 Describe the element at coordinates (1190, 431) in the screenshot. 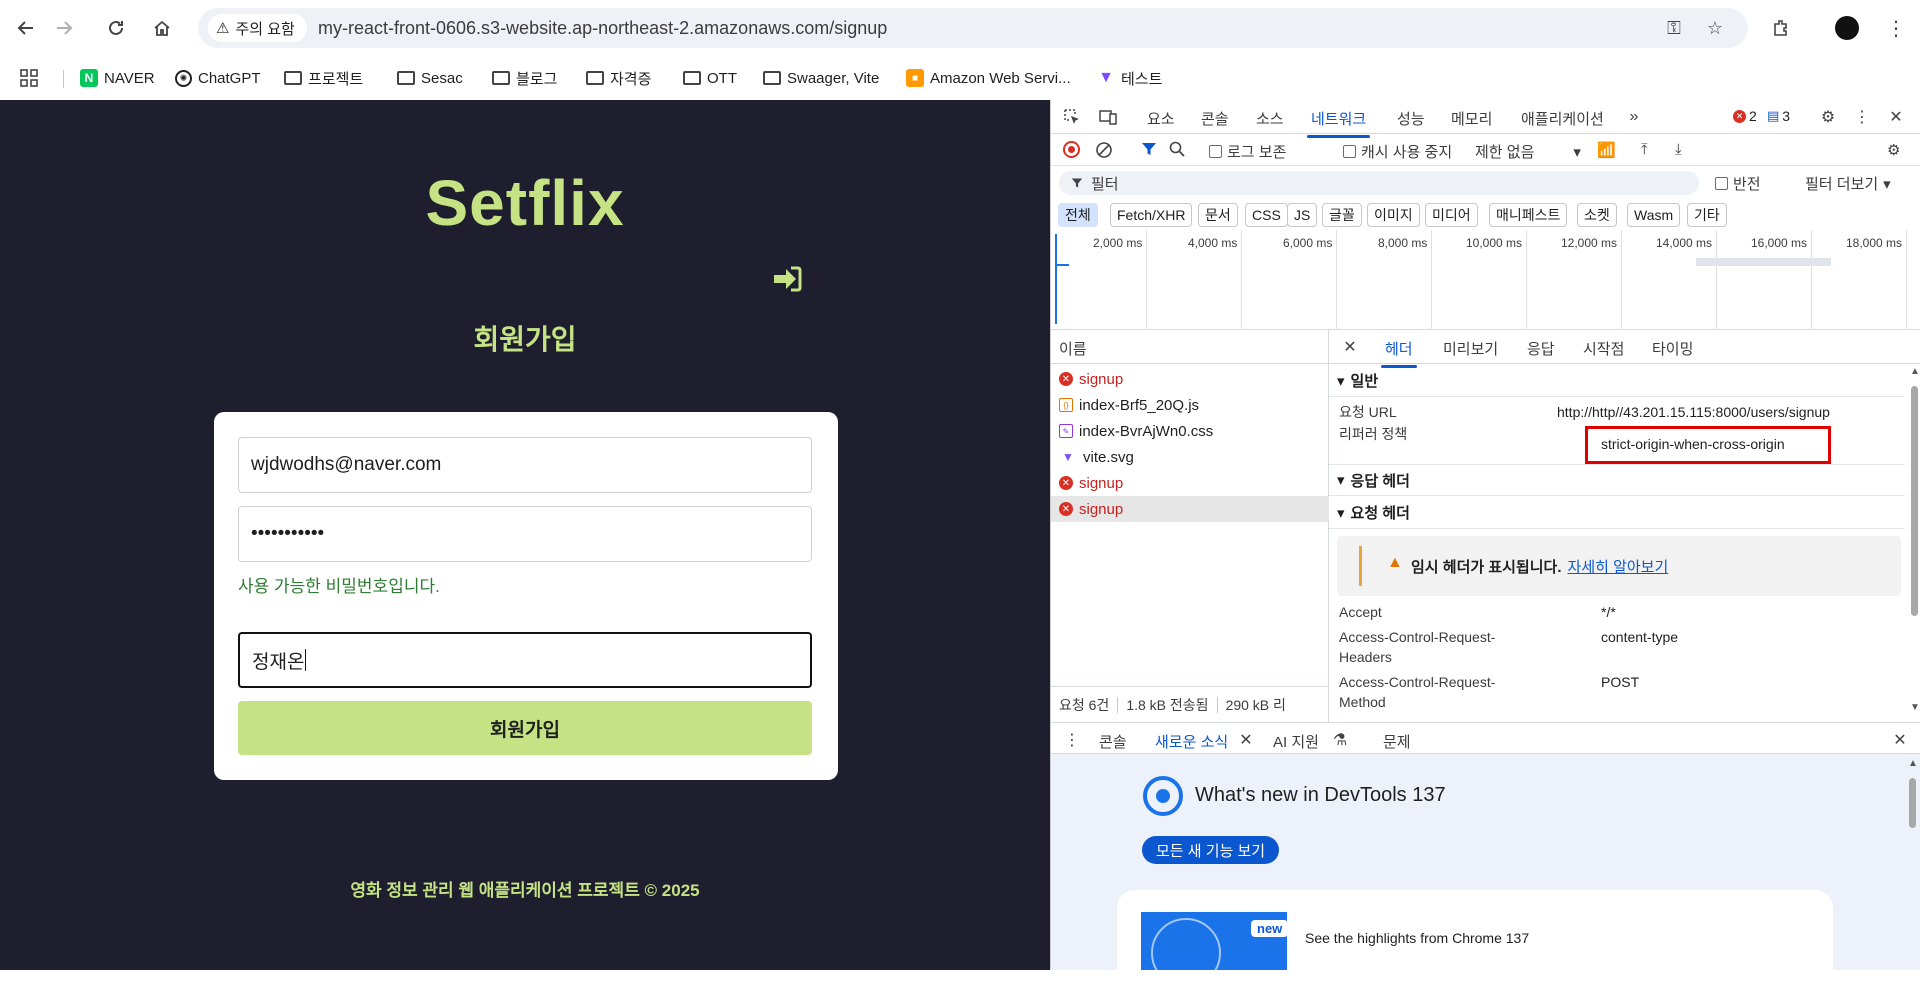

I see `request-row: ✎ index-BvrAjWn0.css` at that location.